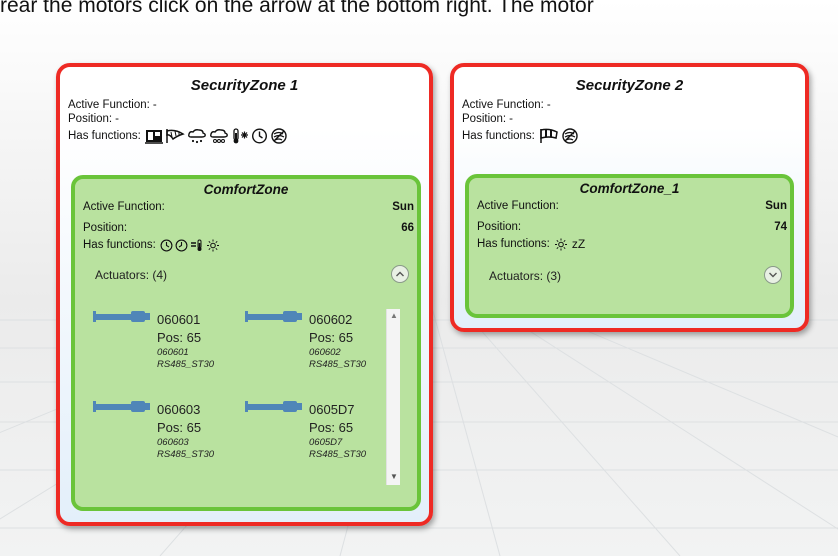  Describe the element at coordinates (325, 352) in the screenshot. I see `actuator-address: 060602` at that location.